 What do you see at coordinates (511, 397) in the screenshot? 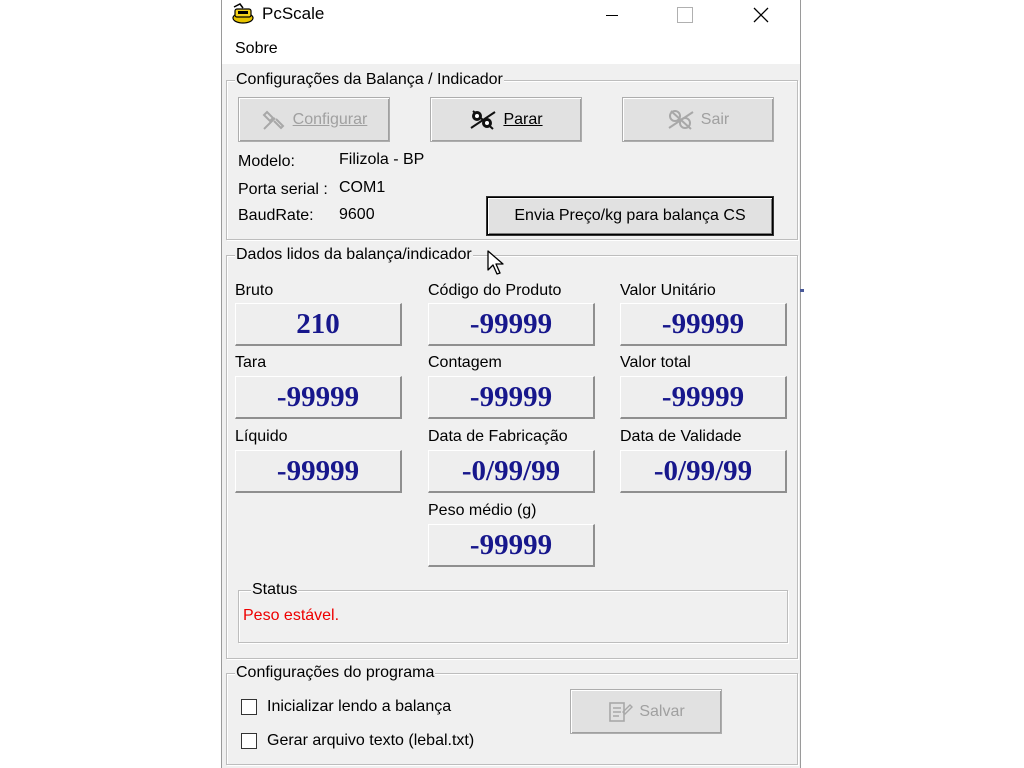
I see `count-value: -99999` at bounding box center [511, 397].